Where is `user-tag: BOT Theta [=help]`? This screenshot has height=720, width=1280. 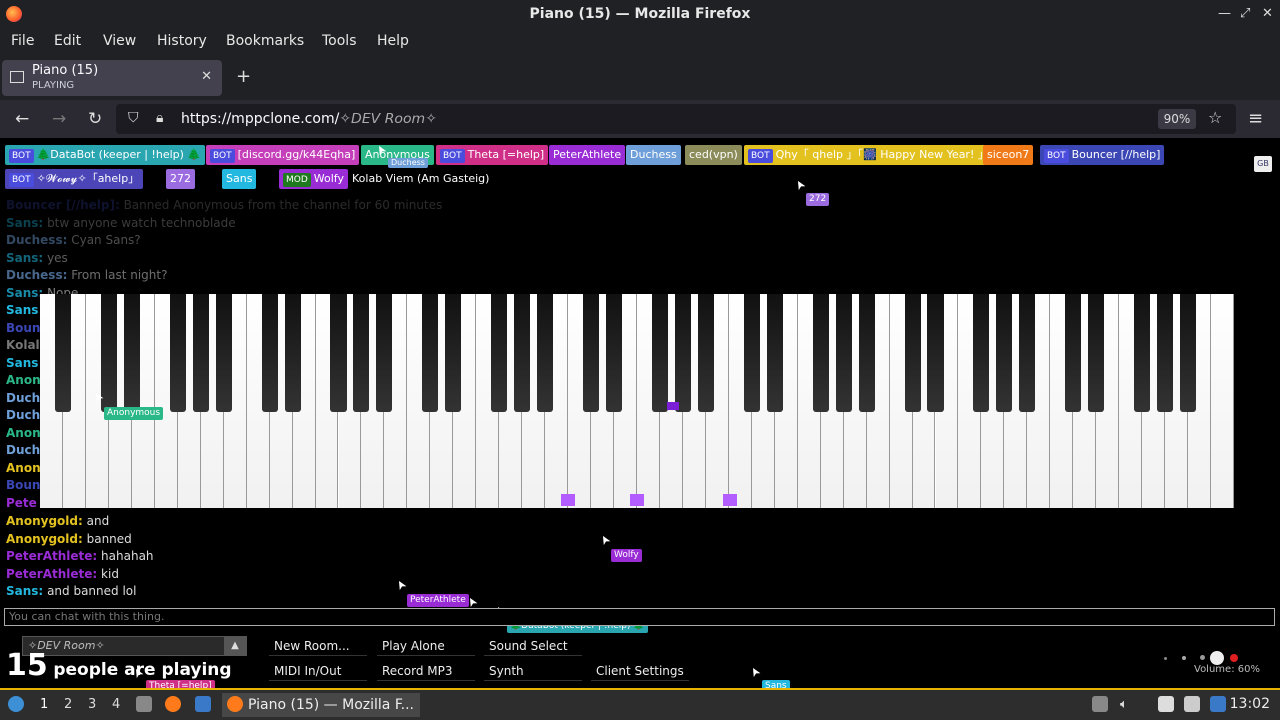 user-tag: BOT Theta [=help] is located at coordinates (492, 155).